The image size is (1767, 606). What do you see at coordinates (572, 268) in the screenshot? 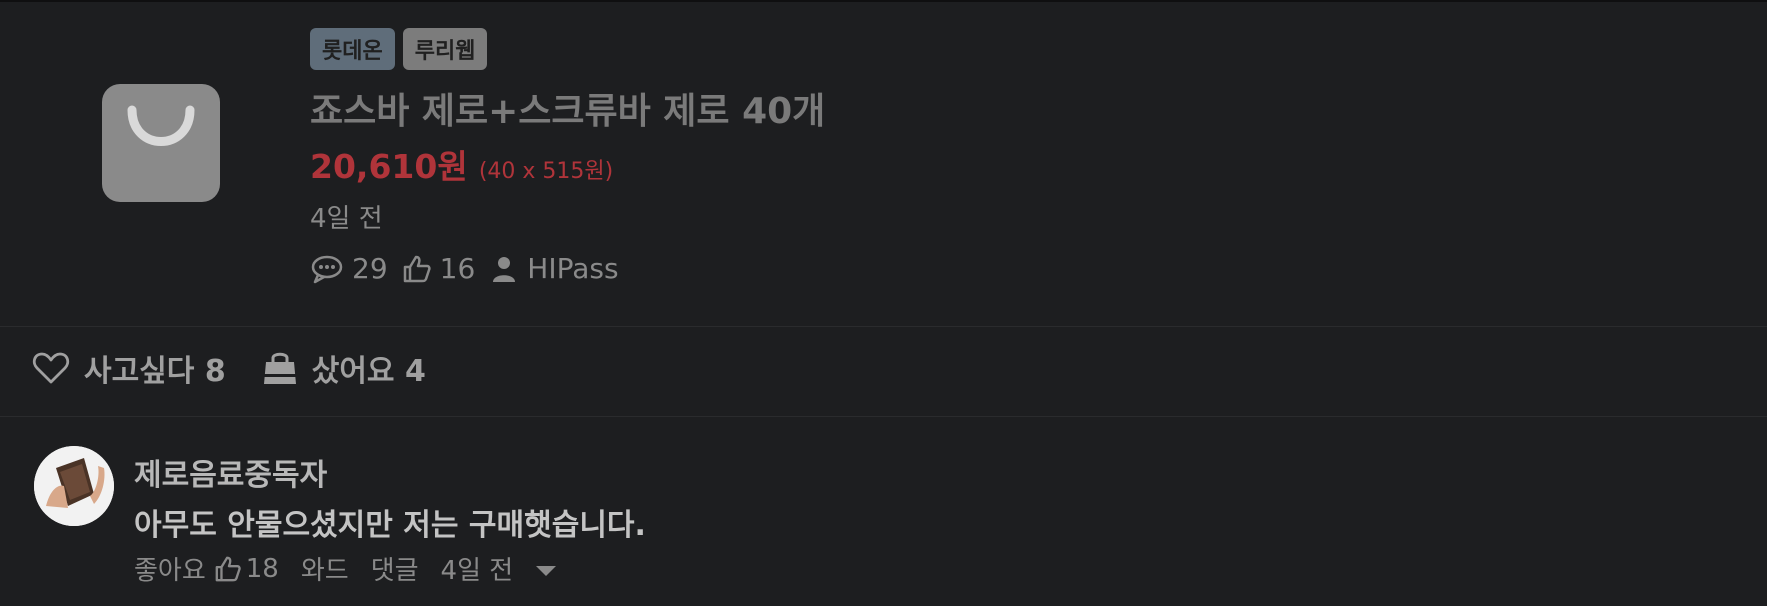
I see `author-name: HIPass` at bounding box center [572, 268].